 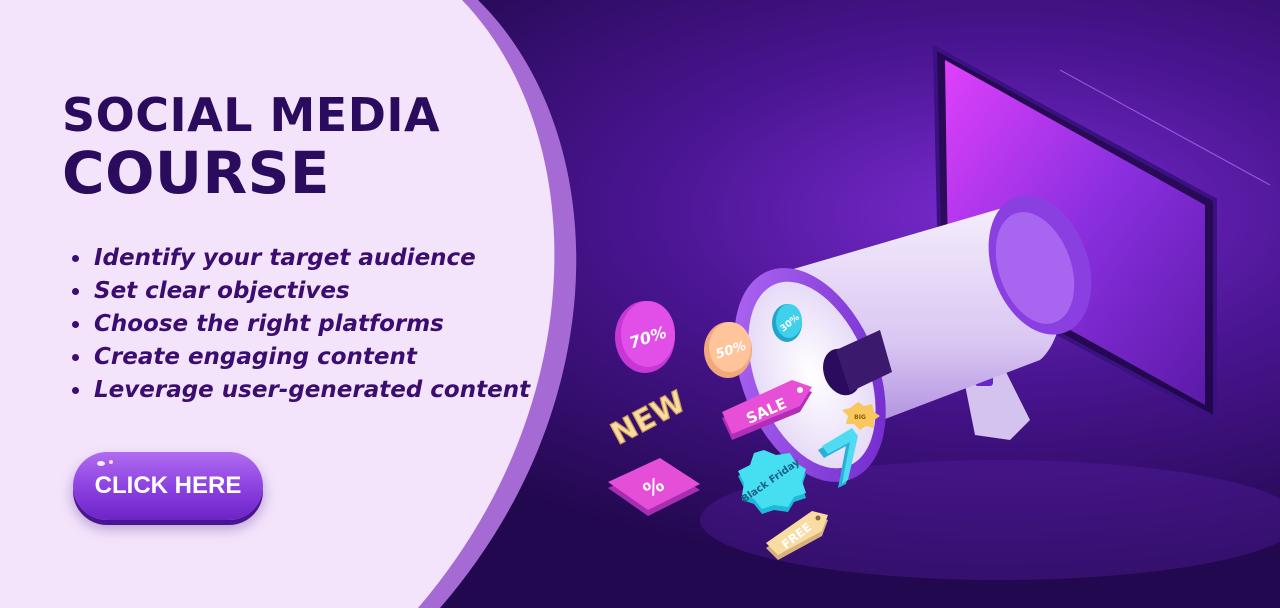 I want to click on list-item: Identify your target audience, so click(x=300, y=258).